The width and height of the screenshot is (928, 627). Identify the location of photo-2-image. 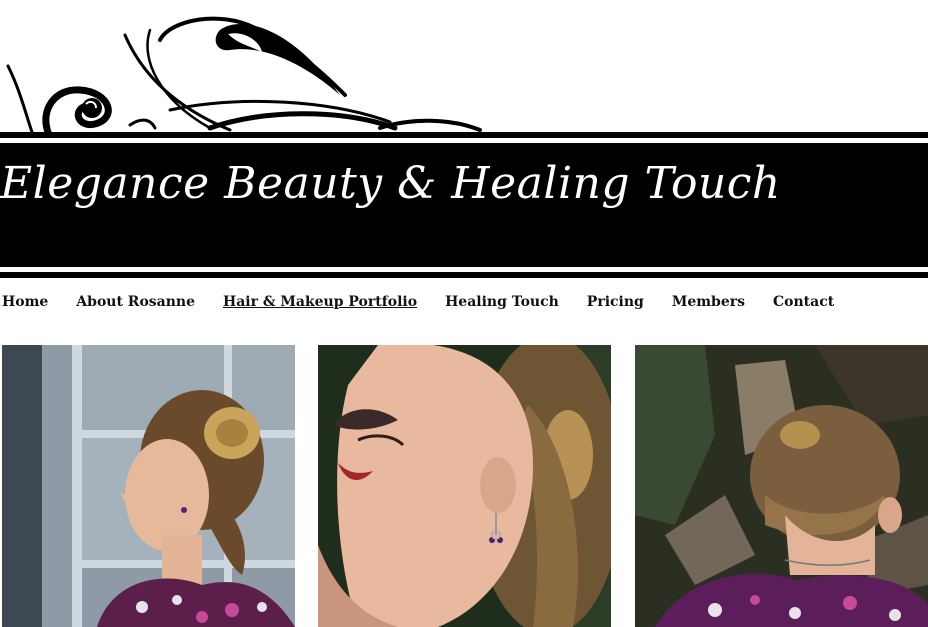
(464, 486).